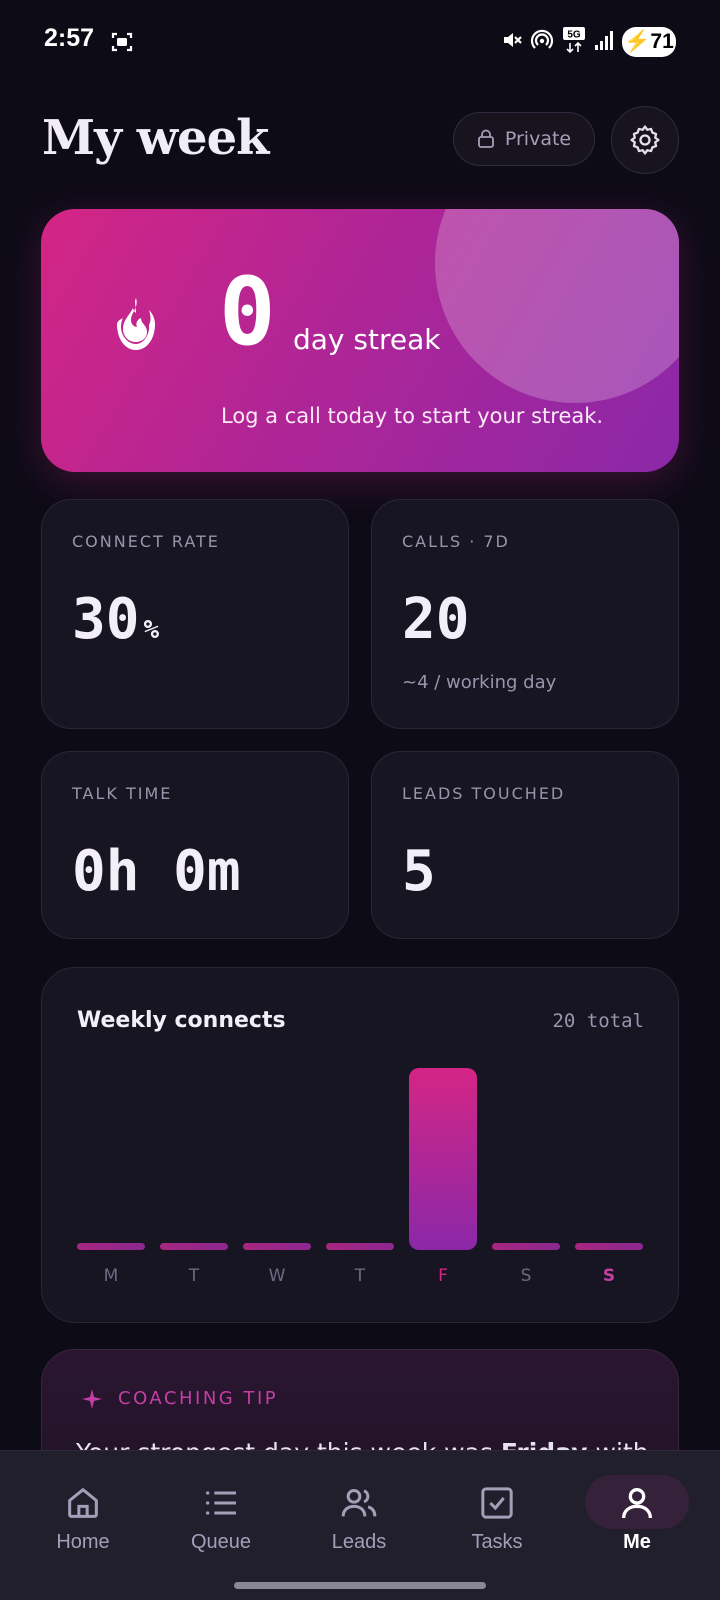 This screenshot has width=720, height=1600. What do you see at coordinates (604, 40) in the screenshot?
I see `signal-icon` at bounding box center [604, 40].